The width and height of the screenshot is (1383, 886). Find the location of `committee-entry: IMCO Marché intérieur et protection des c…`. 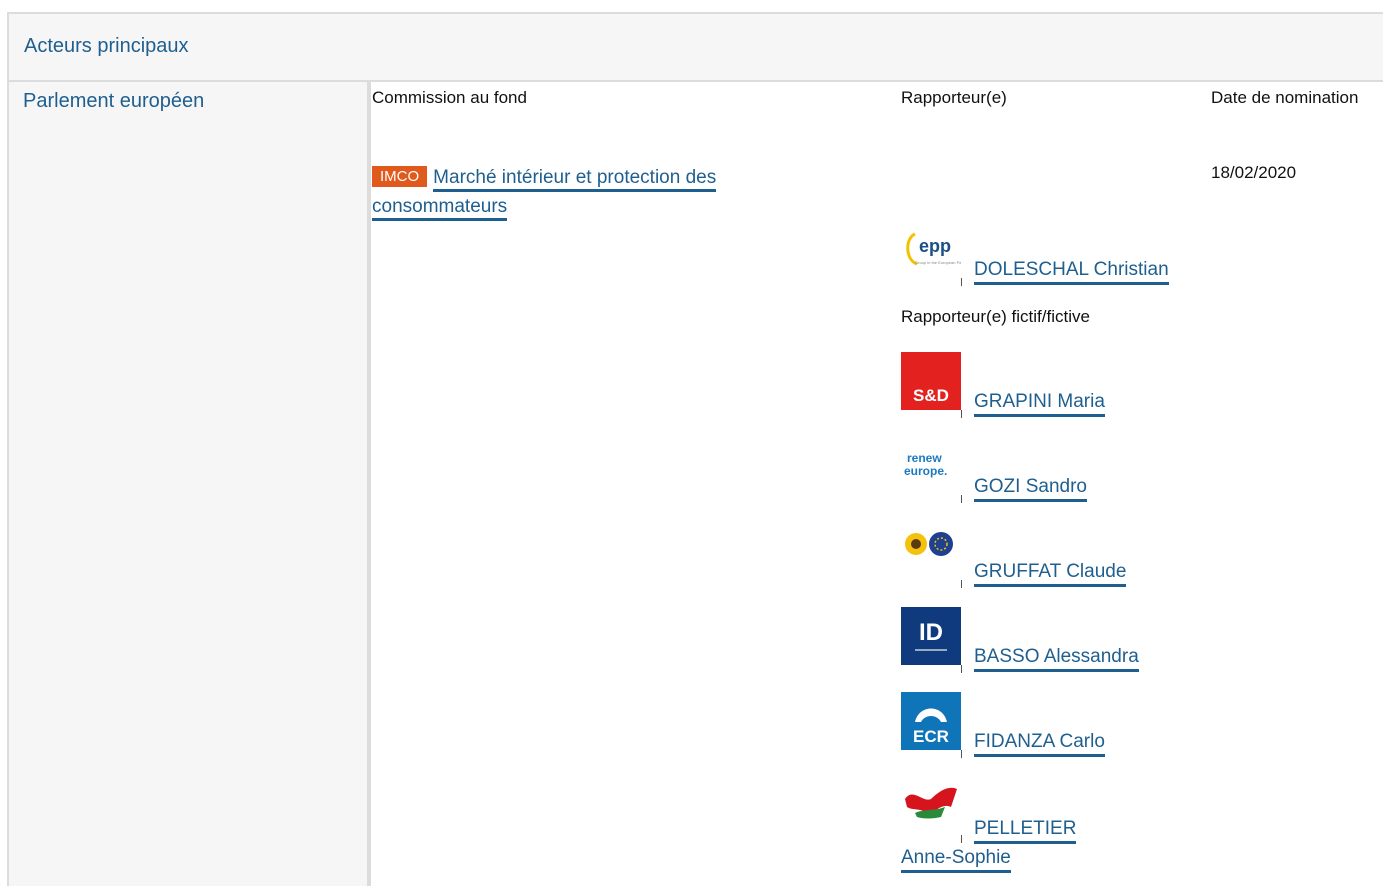

committee-entry: IMCO Marché intérieur et protection des c… is located at coordinates (582, 192).